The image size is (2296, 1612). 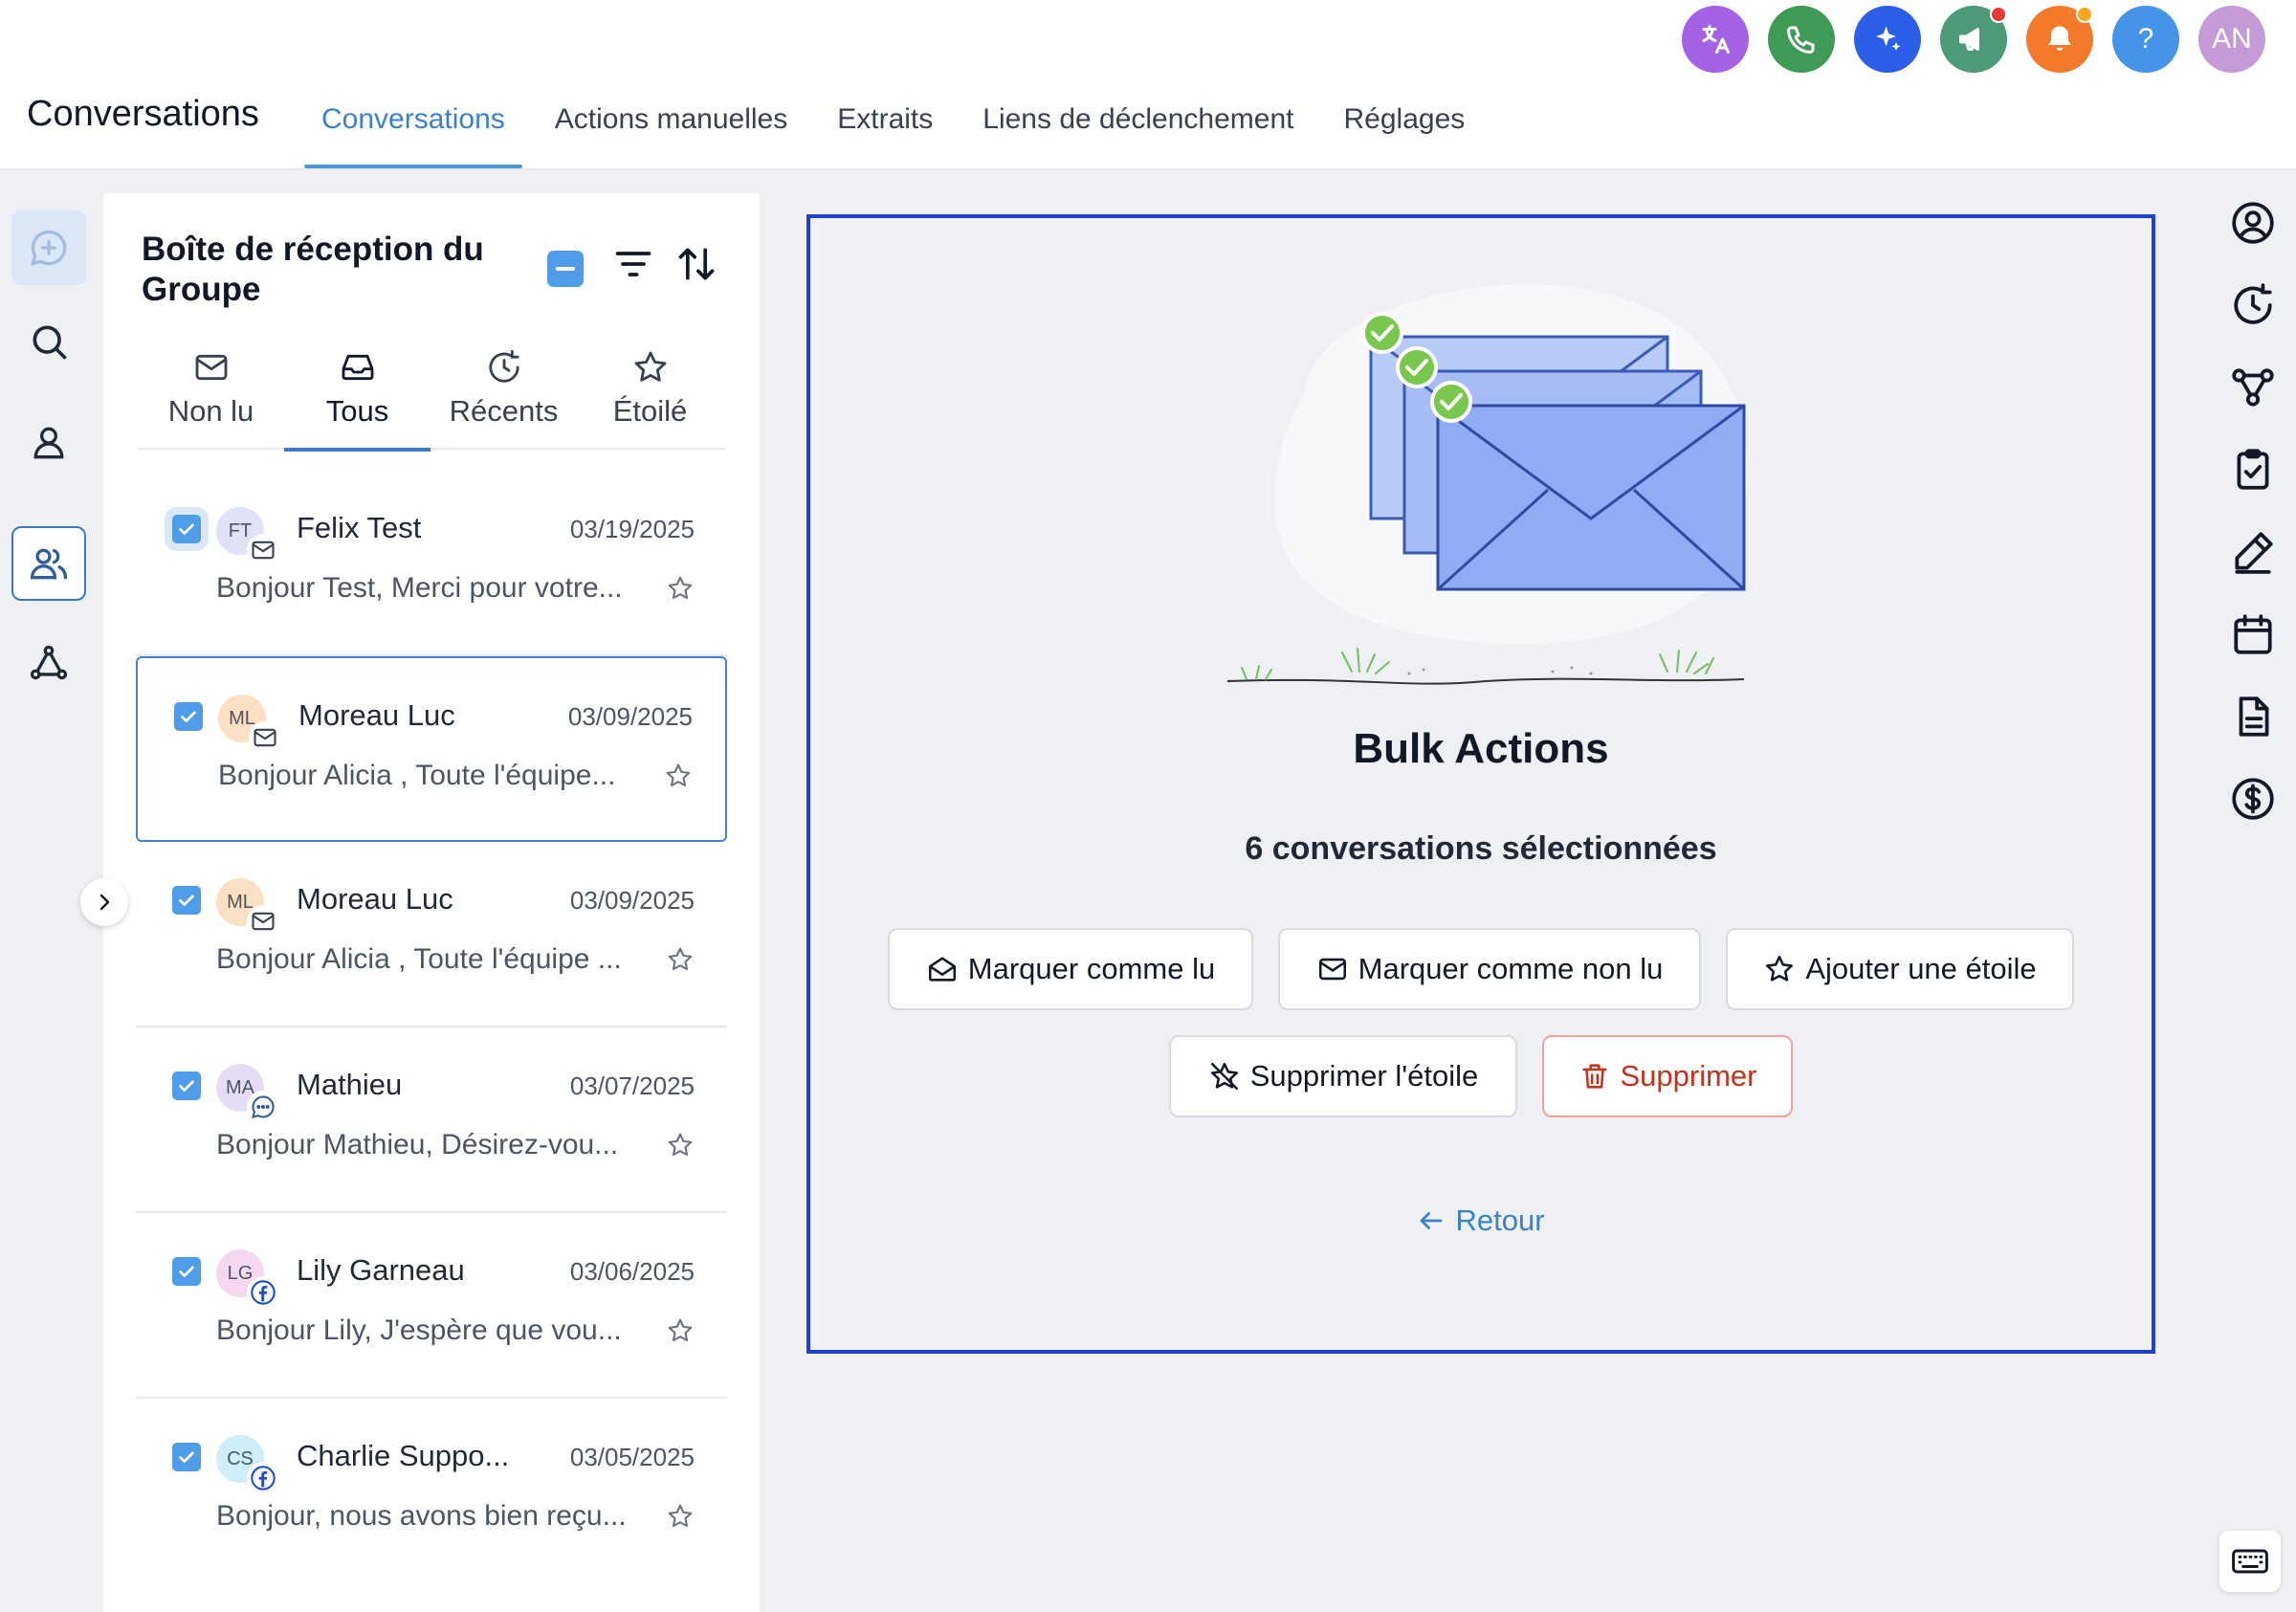 What do you see at coordinates (2253, 223) in the screenshot?
I see `contact-profile-icon` at bounding box center [2253, 223].